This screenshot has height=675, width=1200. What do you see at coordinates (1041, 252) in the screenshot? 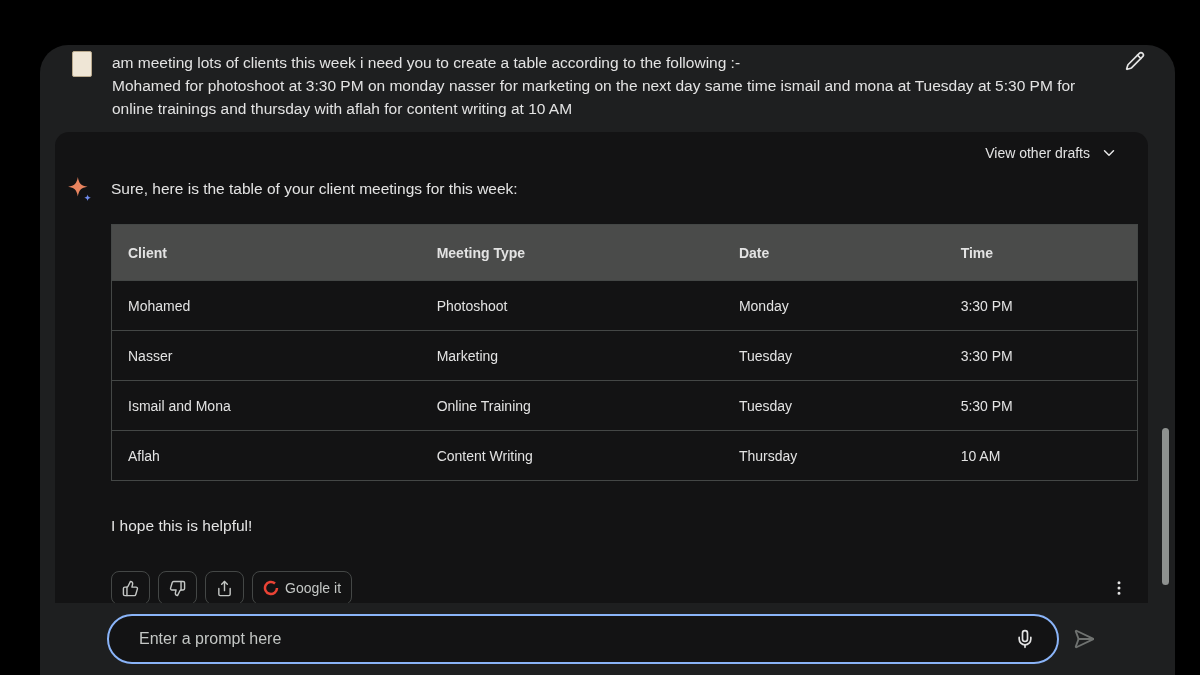
I see `column-header: Time` at bounding box center [1041, 252].